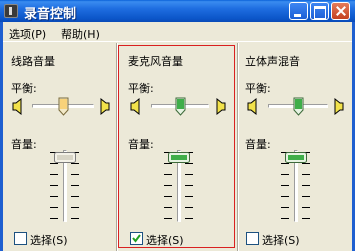 The image size is (355, 251). I want to click on title-bar: 录音控制, so click(177, 11).